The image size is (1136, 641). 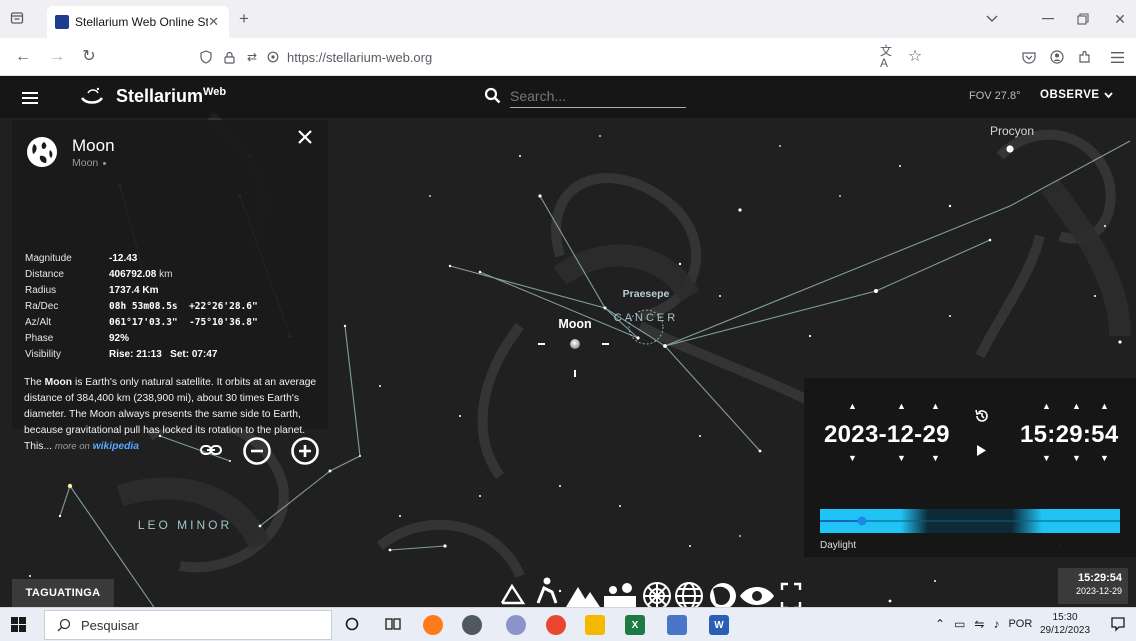 What do you see at coordinates (1065, 624) in the screenshot?
I see `taskbar-clock: 15:30 29/12/2023` at bounding box center [1065, 624].